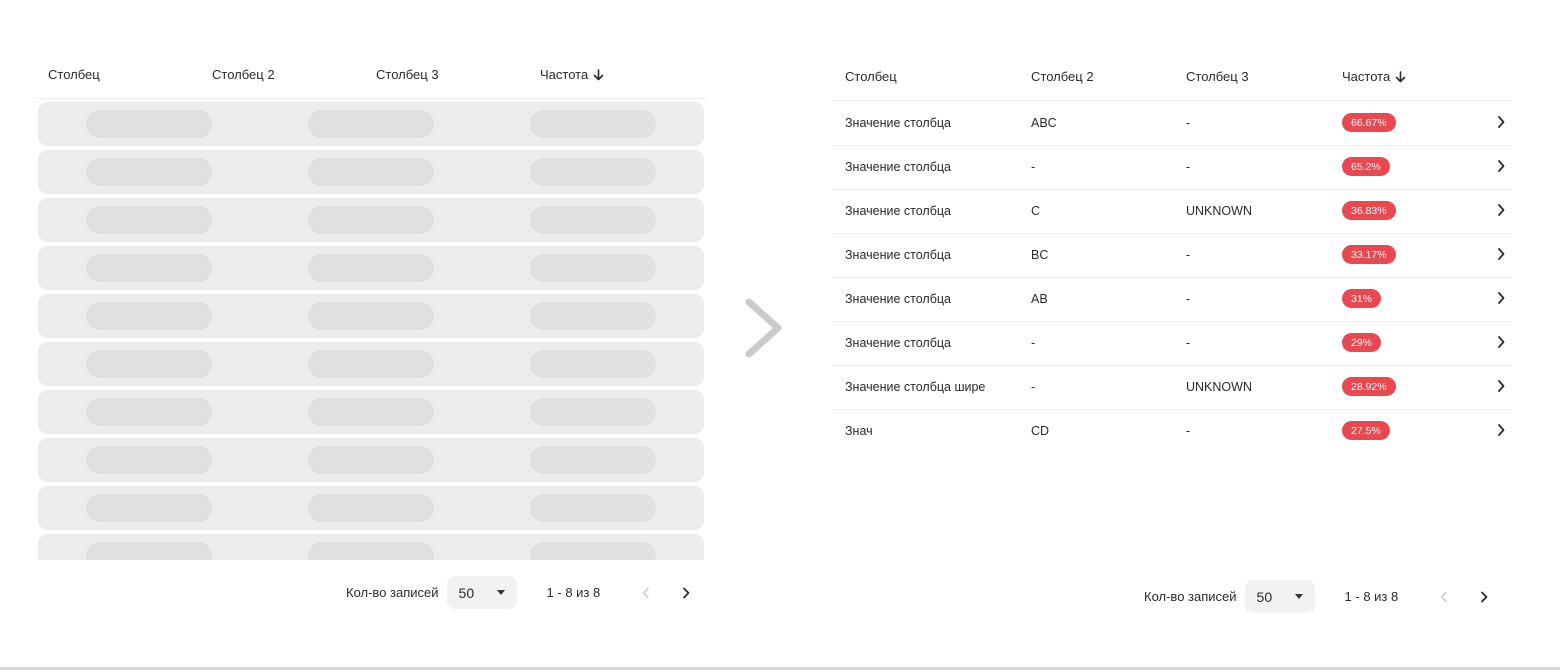  What do you see at coordinates (859, 431) in the screenshot?
I see `cell-col1: Знач` at bounding box center [859, 431].